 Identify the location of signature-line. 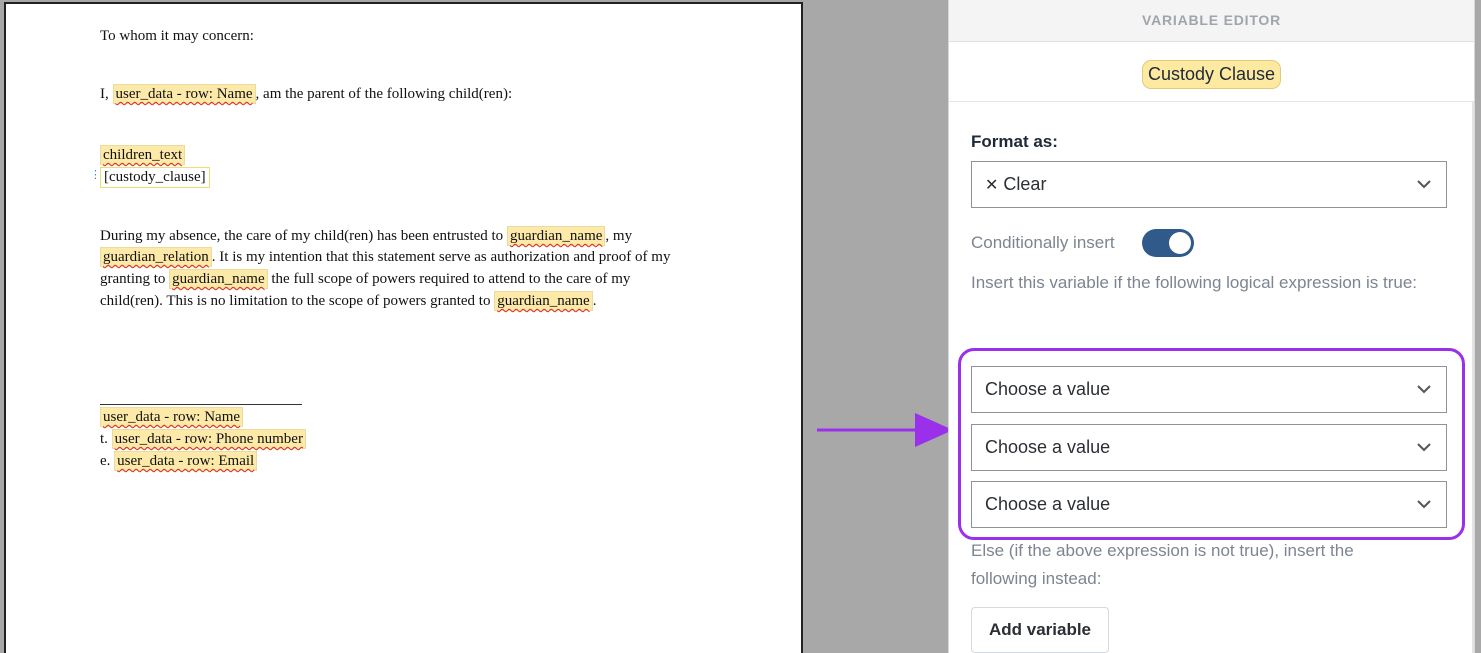
(201, 404).